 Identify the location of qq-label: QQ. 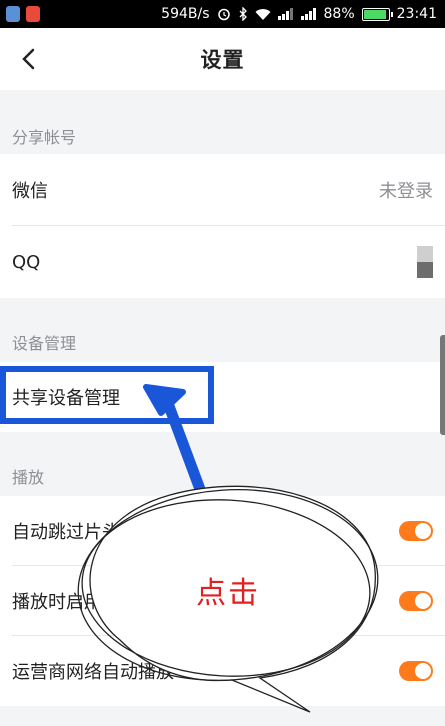
(26, 262).